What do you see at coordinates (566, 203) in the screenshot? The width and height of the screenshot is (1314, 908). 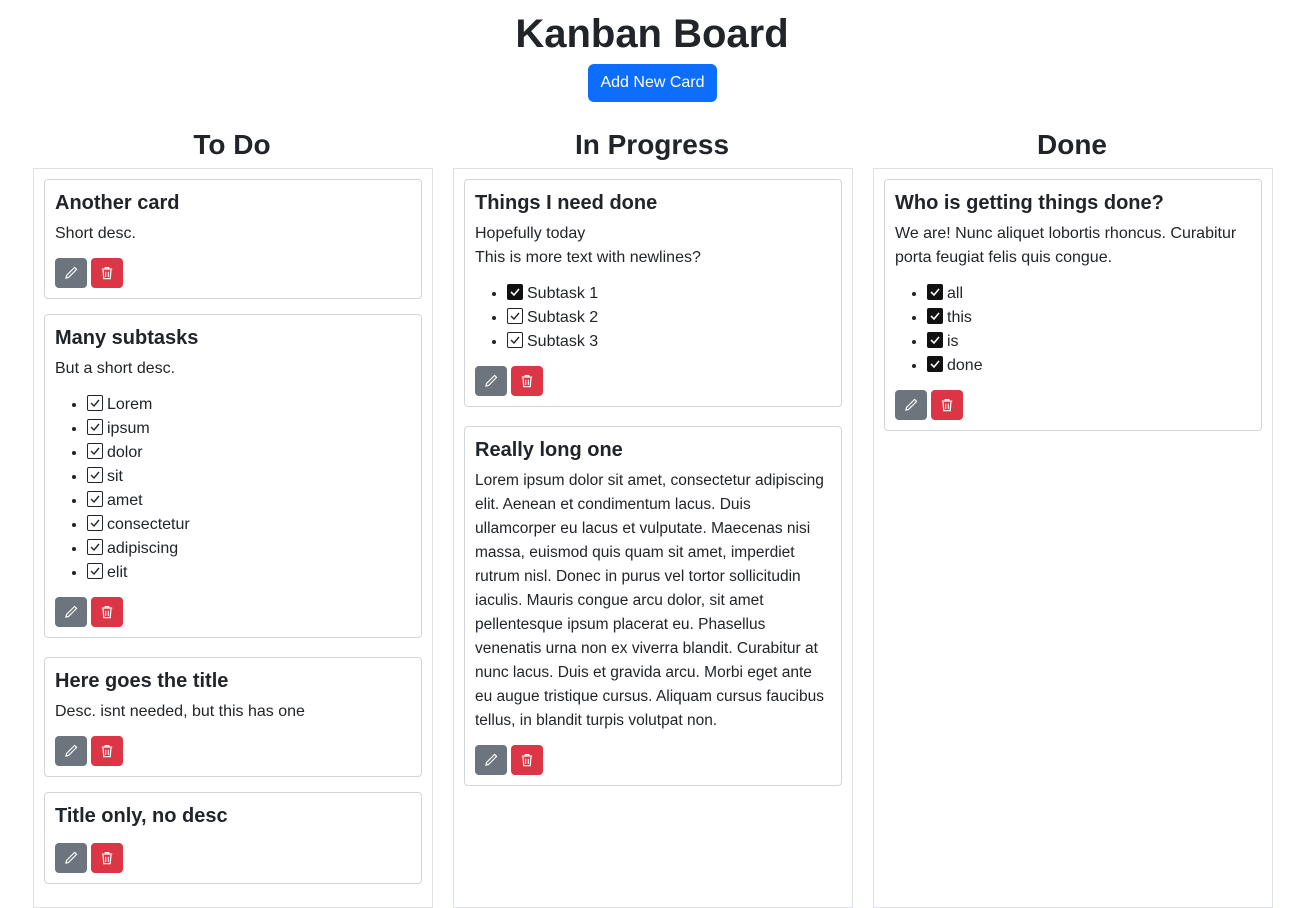 I see `card-title: Things I need done` at bounding box center [566, 203].